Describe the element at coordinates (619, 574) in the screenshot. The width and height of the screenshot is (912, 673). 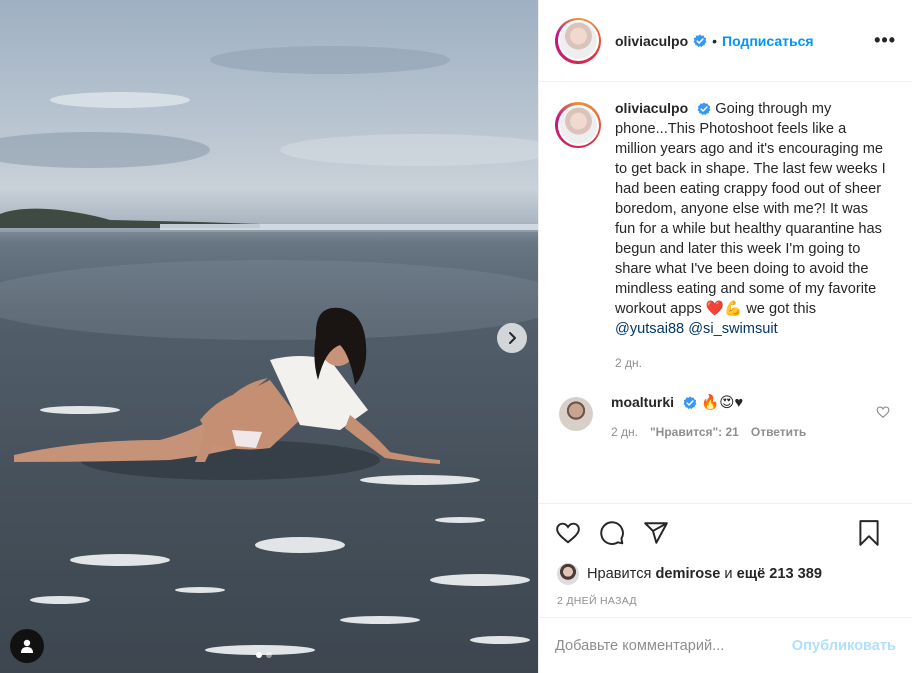
I see `likes-prefix: Нравится` at that location.